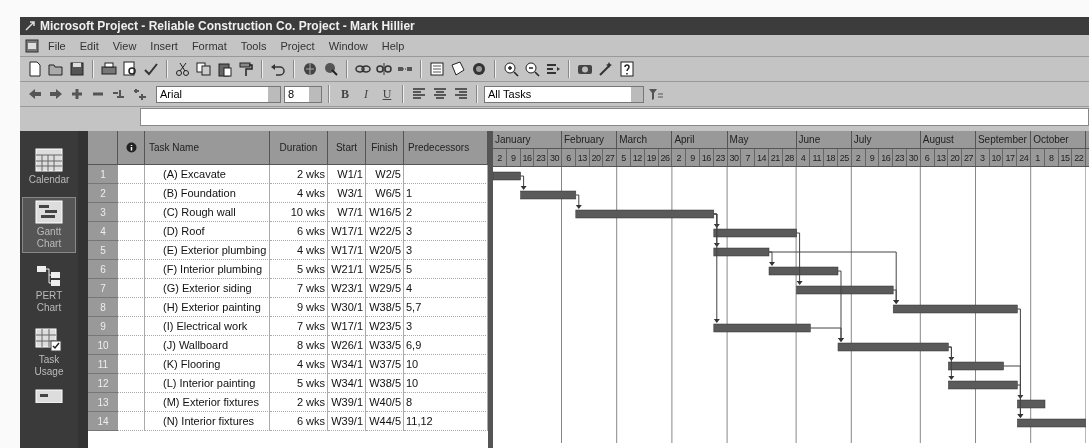  I want to click on month-label: January, so click(527, 139).